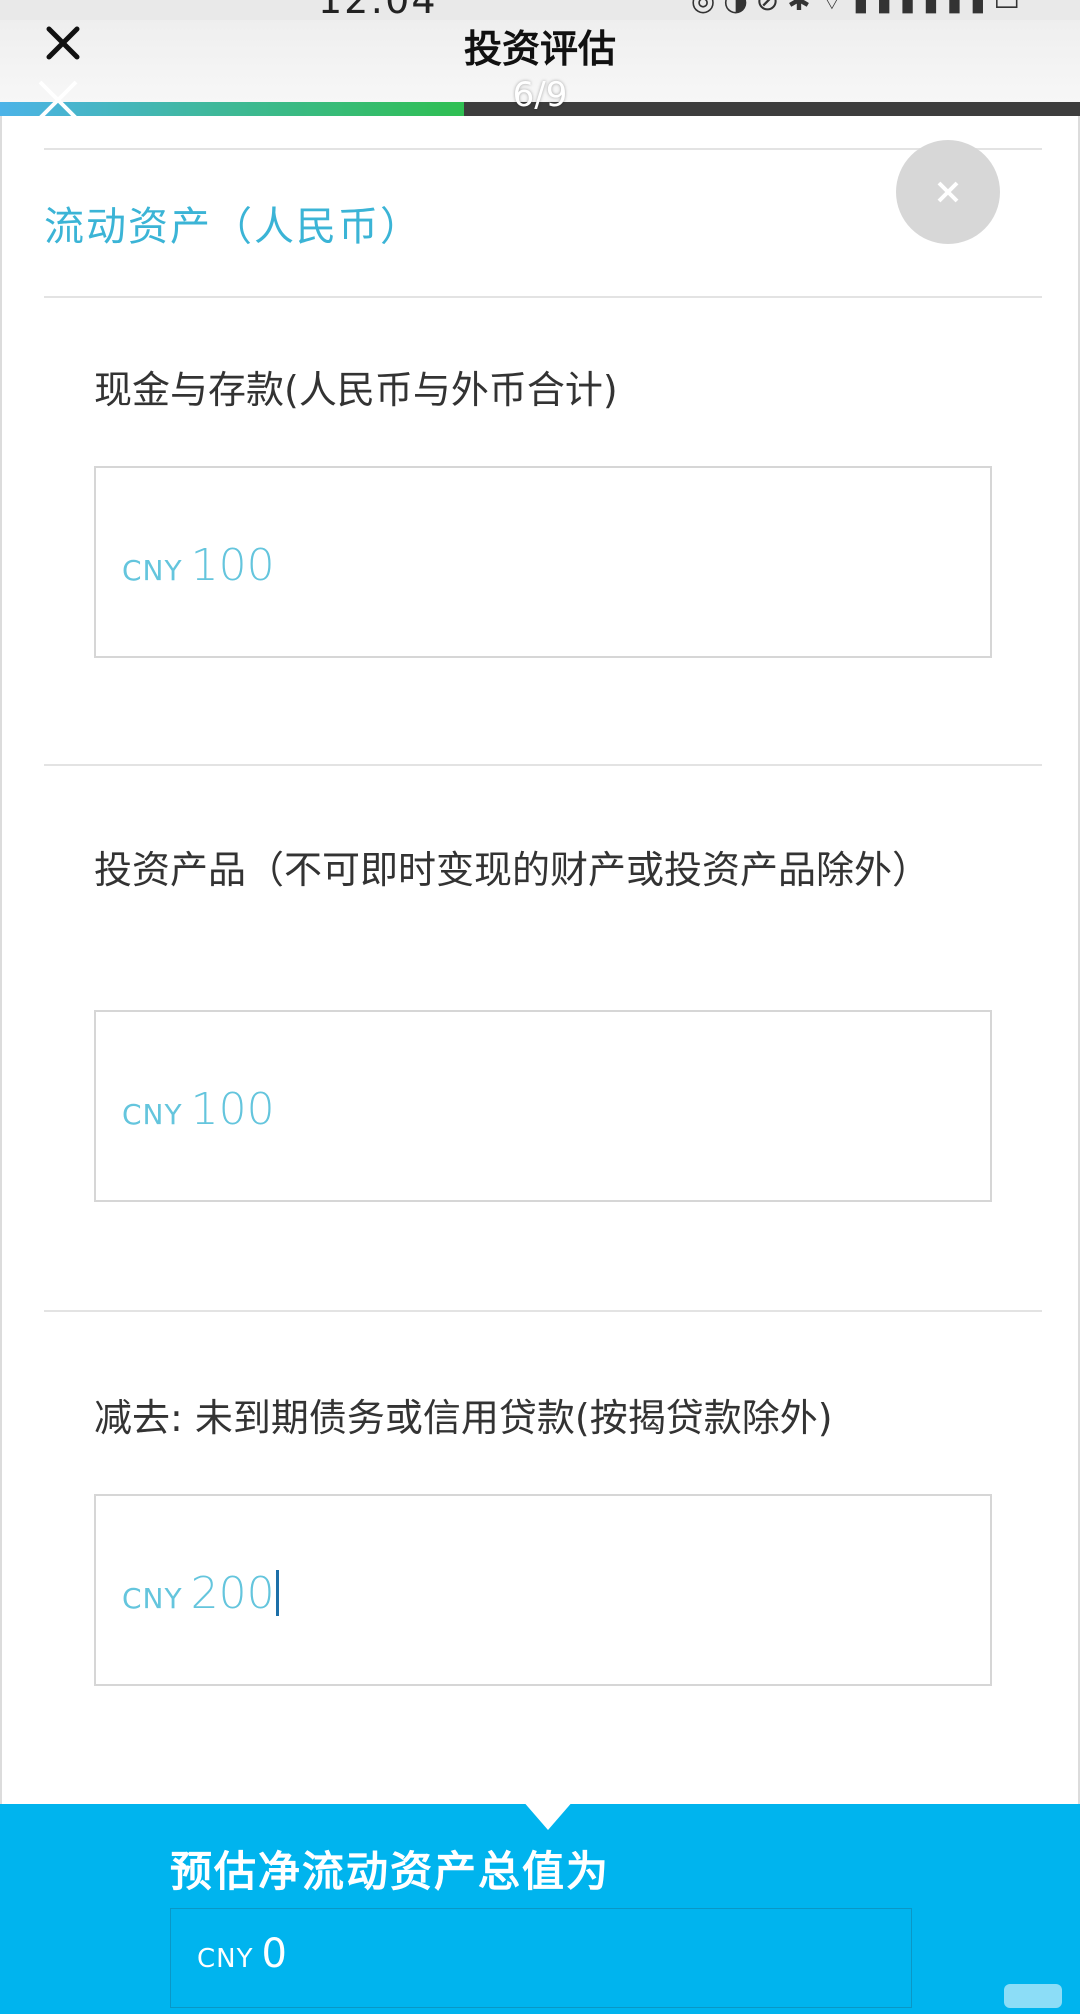 The image size is (1080, 2014). I want to click on wifi-icon: ⌔, so click(836, 8).